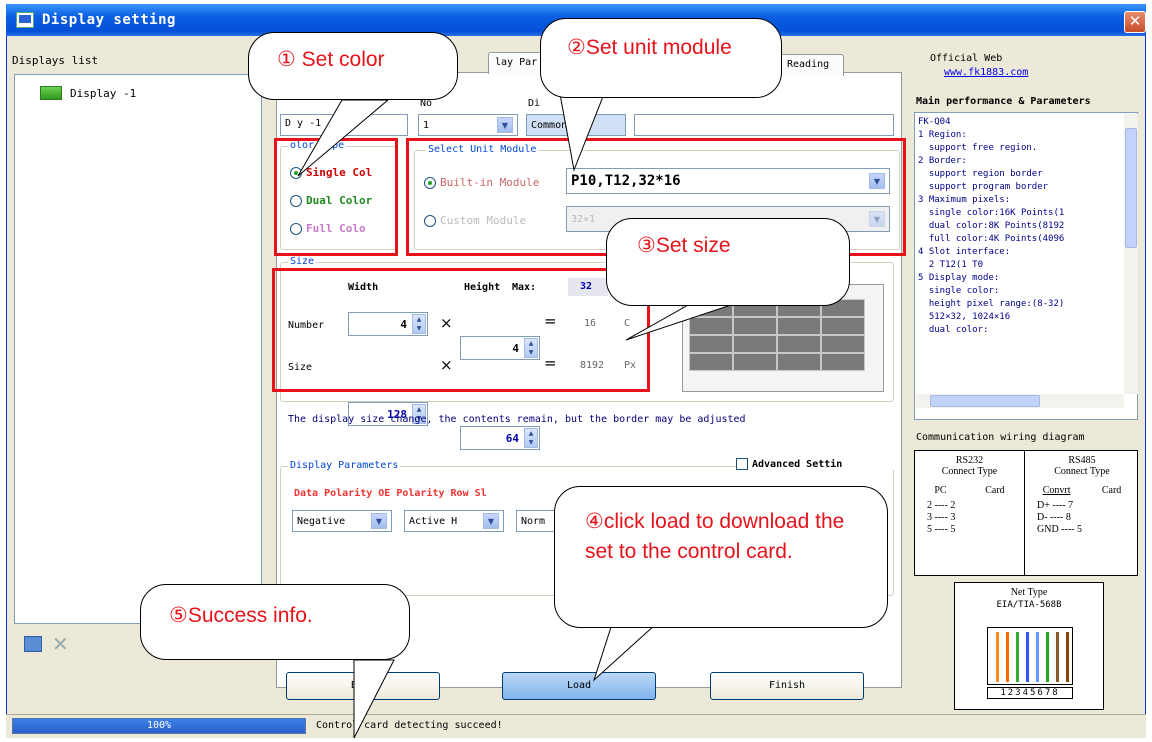 The height and width of the screenshot is (742, 1152). What do you see at coordinates (941, 517) in the screenshot?
I see `rs232-row: 3 ---- 3` at bounding box center [941, 517].